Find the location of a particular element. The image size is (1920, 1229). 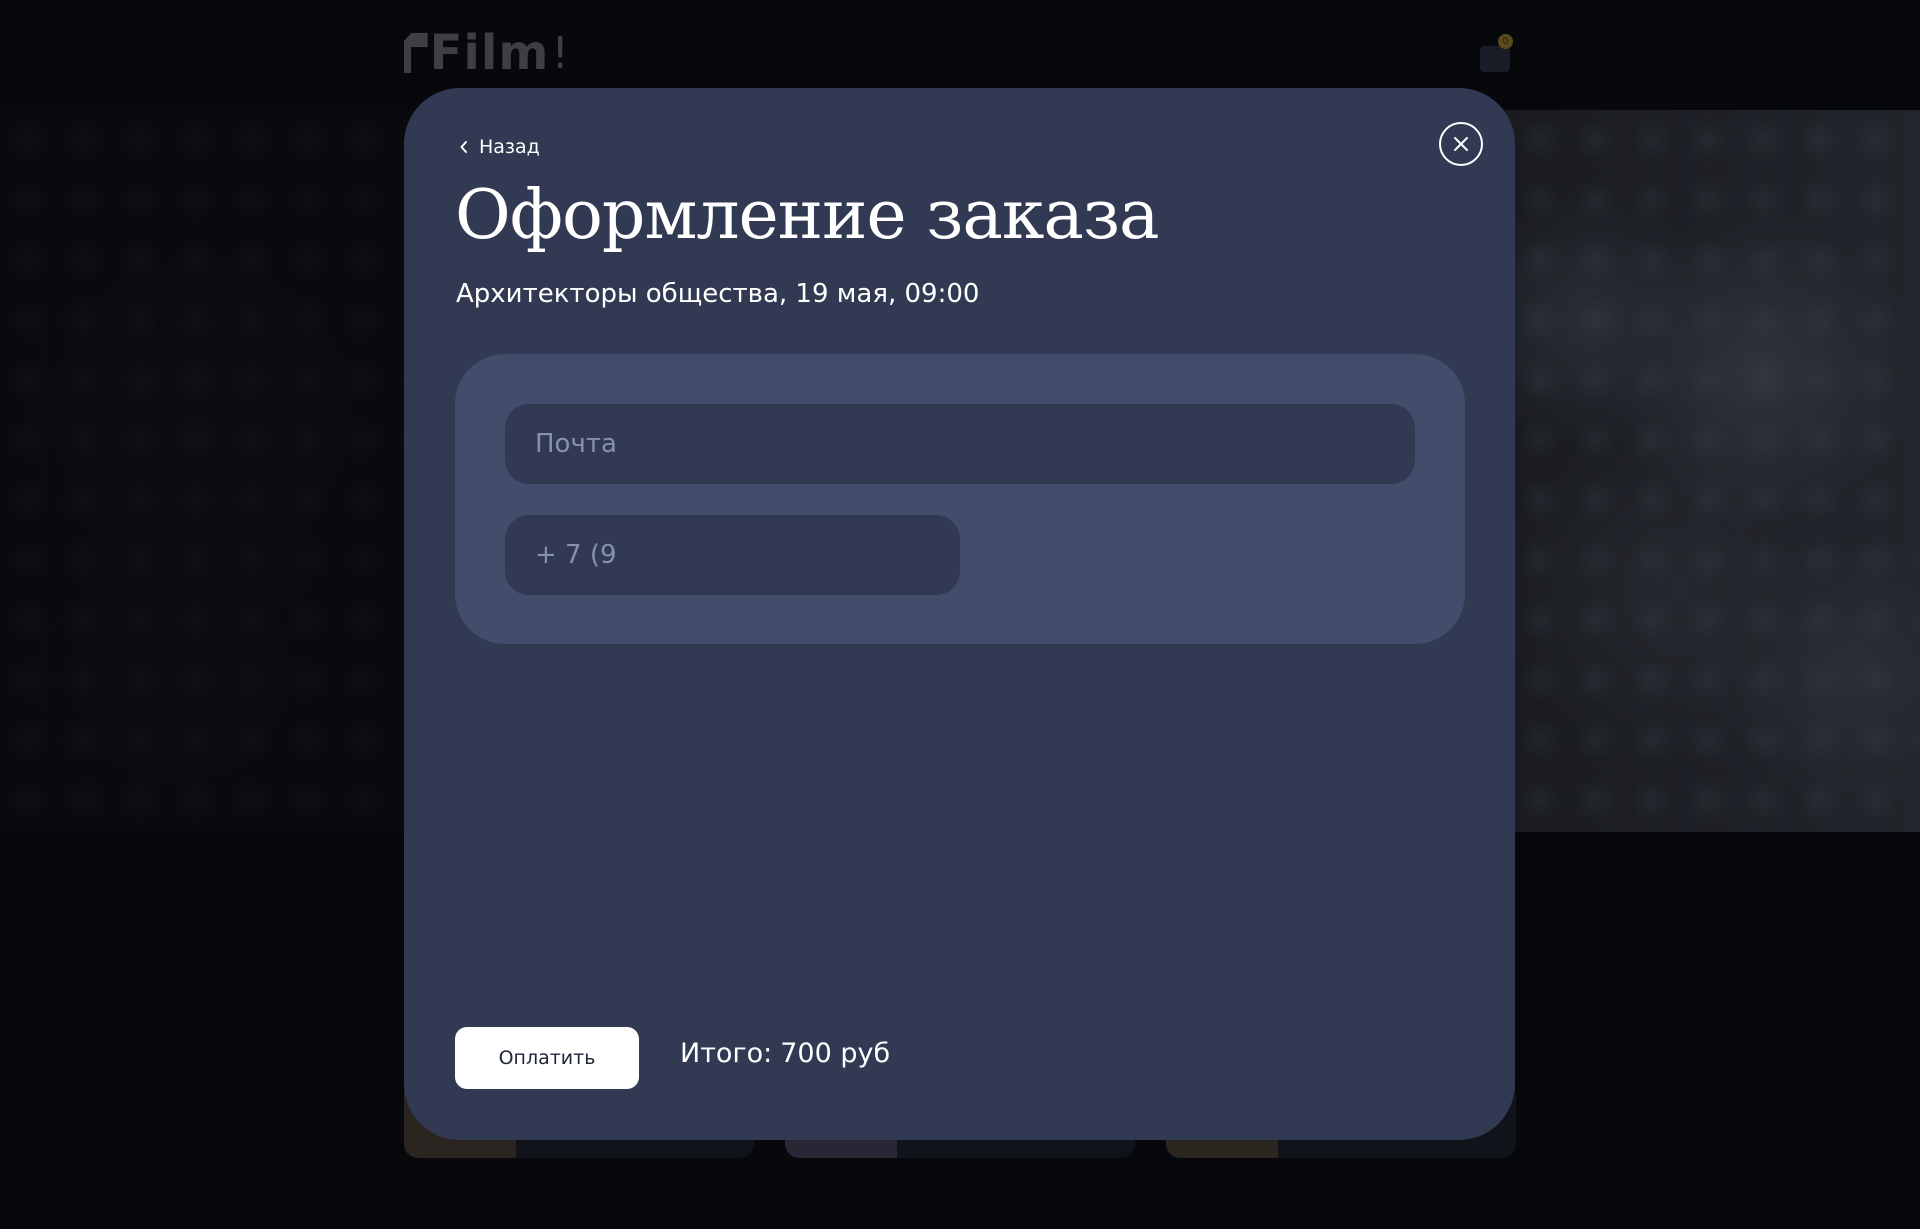

site-logo: Film ! is located at coordinates (487, 53).